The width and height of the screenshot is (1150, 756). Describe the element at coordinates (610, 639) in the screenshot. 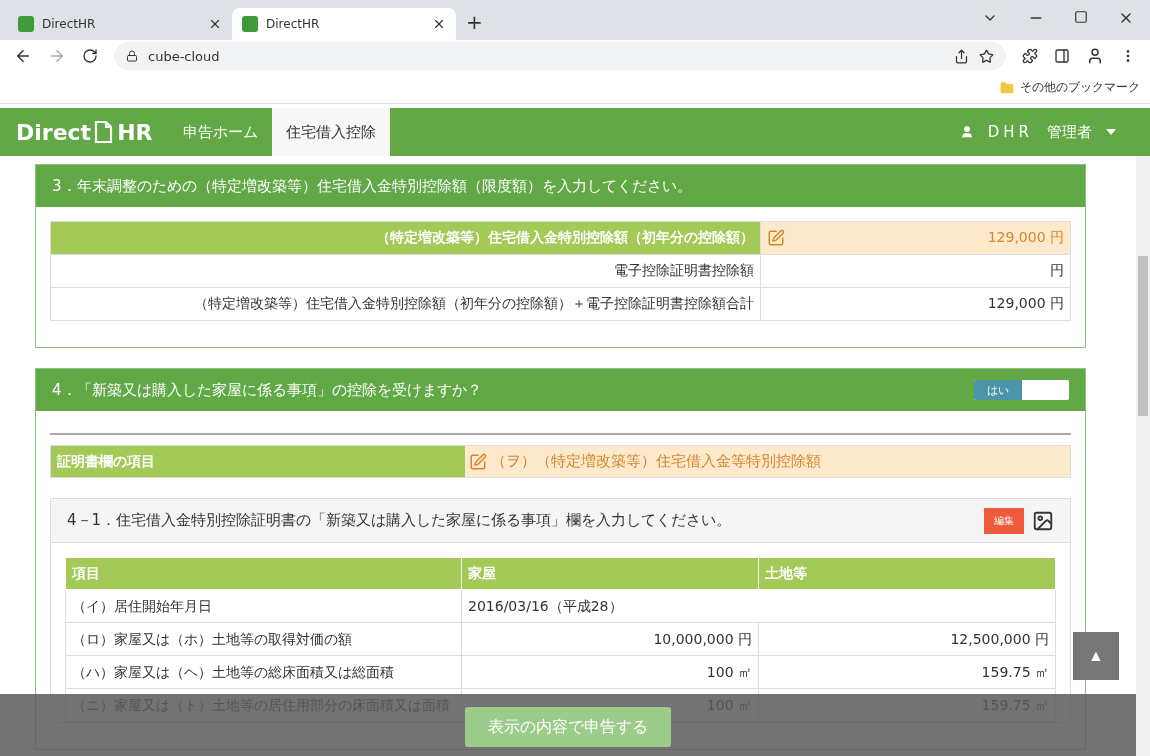

I see `table-cell: 10,000,000 円` at that location.